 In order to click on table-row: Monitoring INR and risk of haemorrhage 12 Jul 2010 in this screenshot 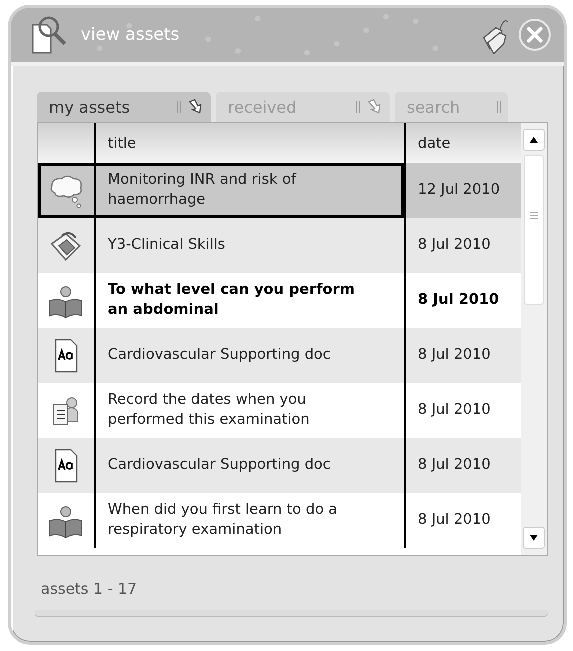, I will do `click(279, 190)`.